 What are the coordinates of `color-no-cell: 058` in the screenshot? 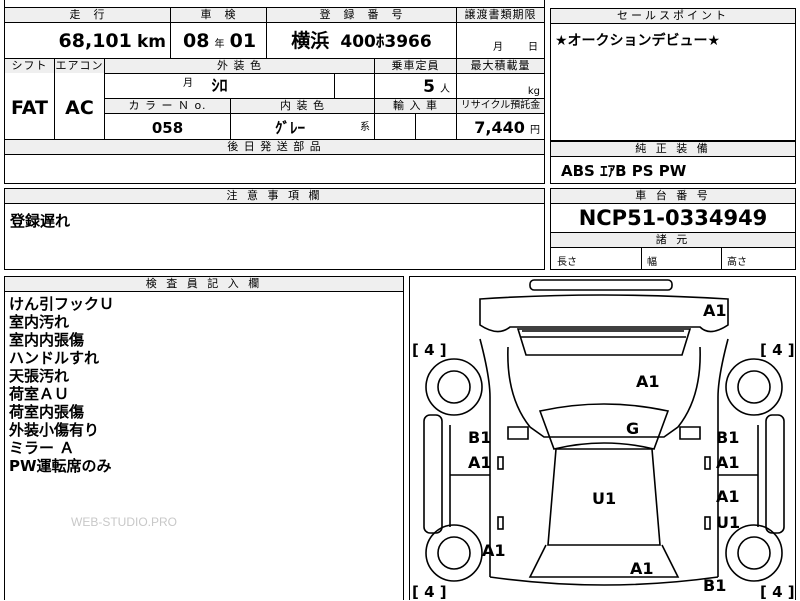 It's located at (168, 126).